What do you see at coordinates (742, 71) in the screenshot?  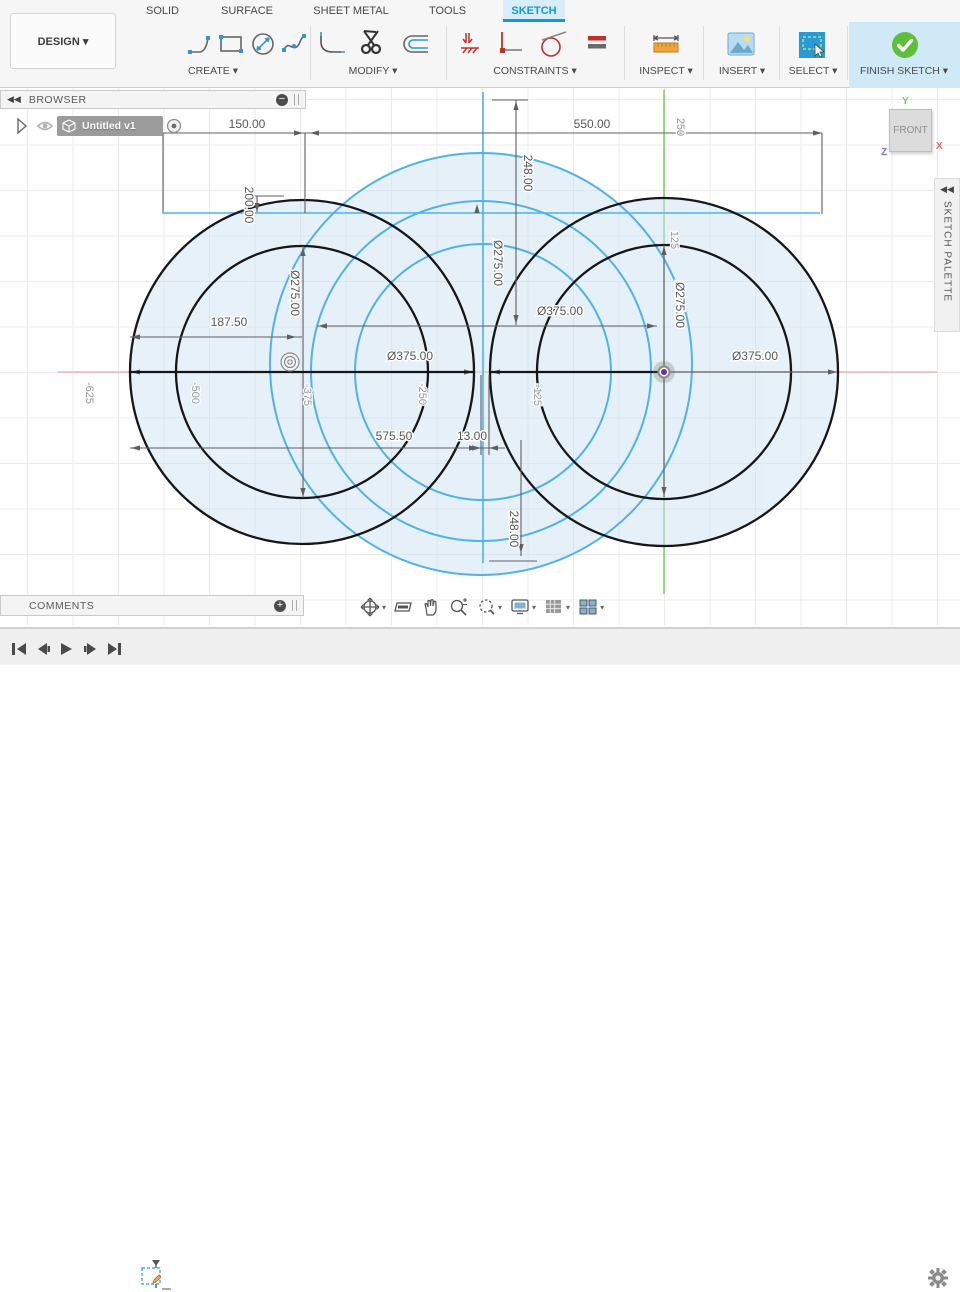 I see `group-insert: INSERT ▾` at bounding box center [742, 71].